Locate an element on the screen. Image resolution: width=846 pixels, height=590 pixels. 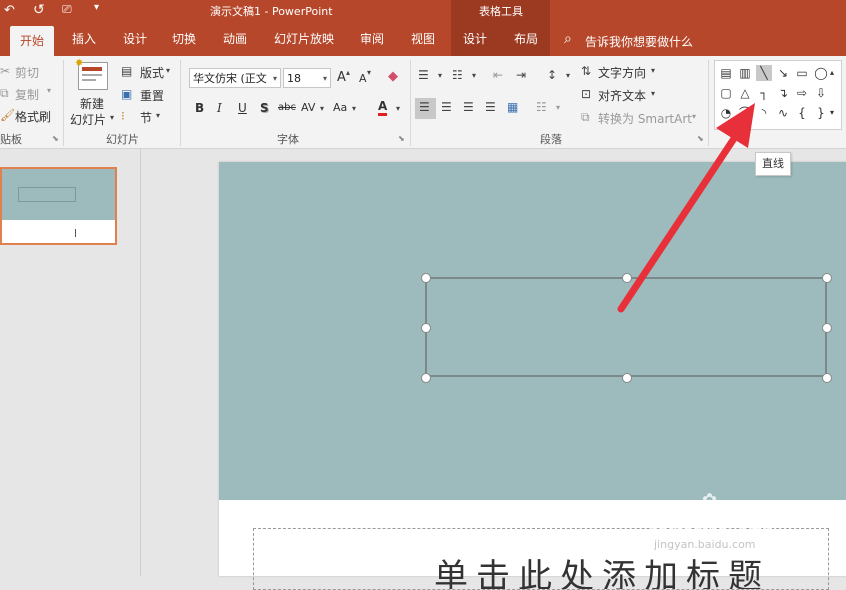
watermark-url: jingyan.baidu.com is located at coordinates (705, 544).